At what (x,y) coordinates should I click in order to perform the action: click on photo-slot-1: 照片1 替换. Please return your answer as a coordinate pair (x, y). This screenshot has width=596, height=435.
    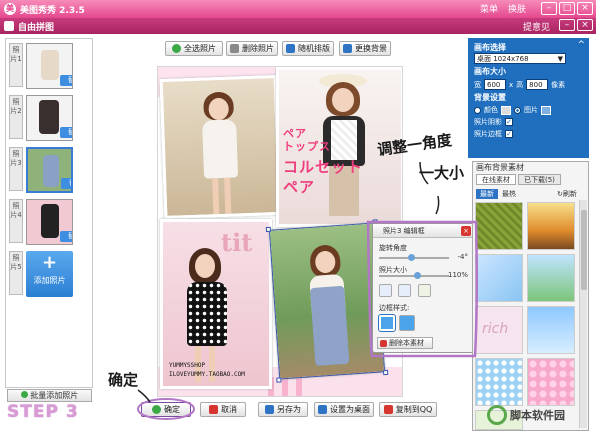
    Looking at the image, I should click on (50, 66).